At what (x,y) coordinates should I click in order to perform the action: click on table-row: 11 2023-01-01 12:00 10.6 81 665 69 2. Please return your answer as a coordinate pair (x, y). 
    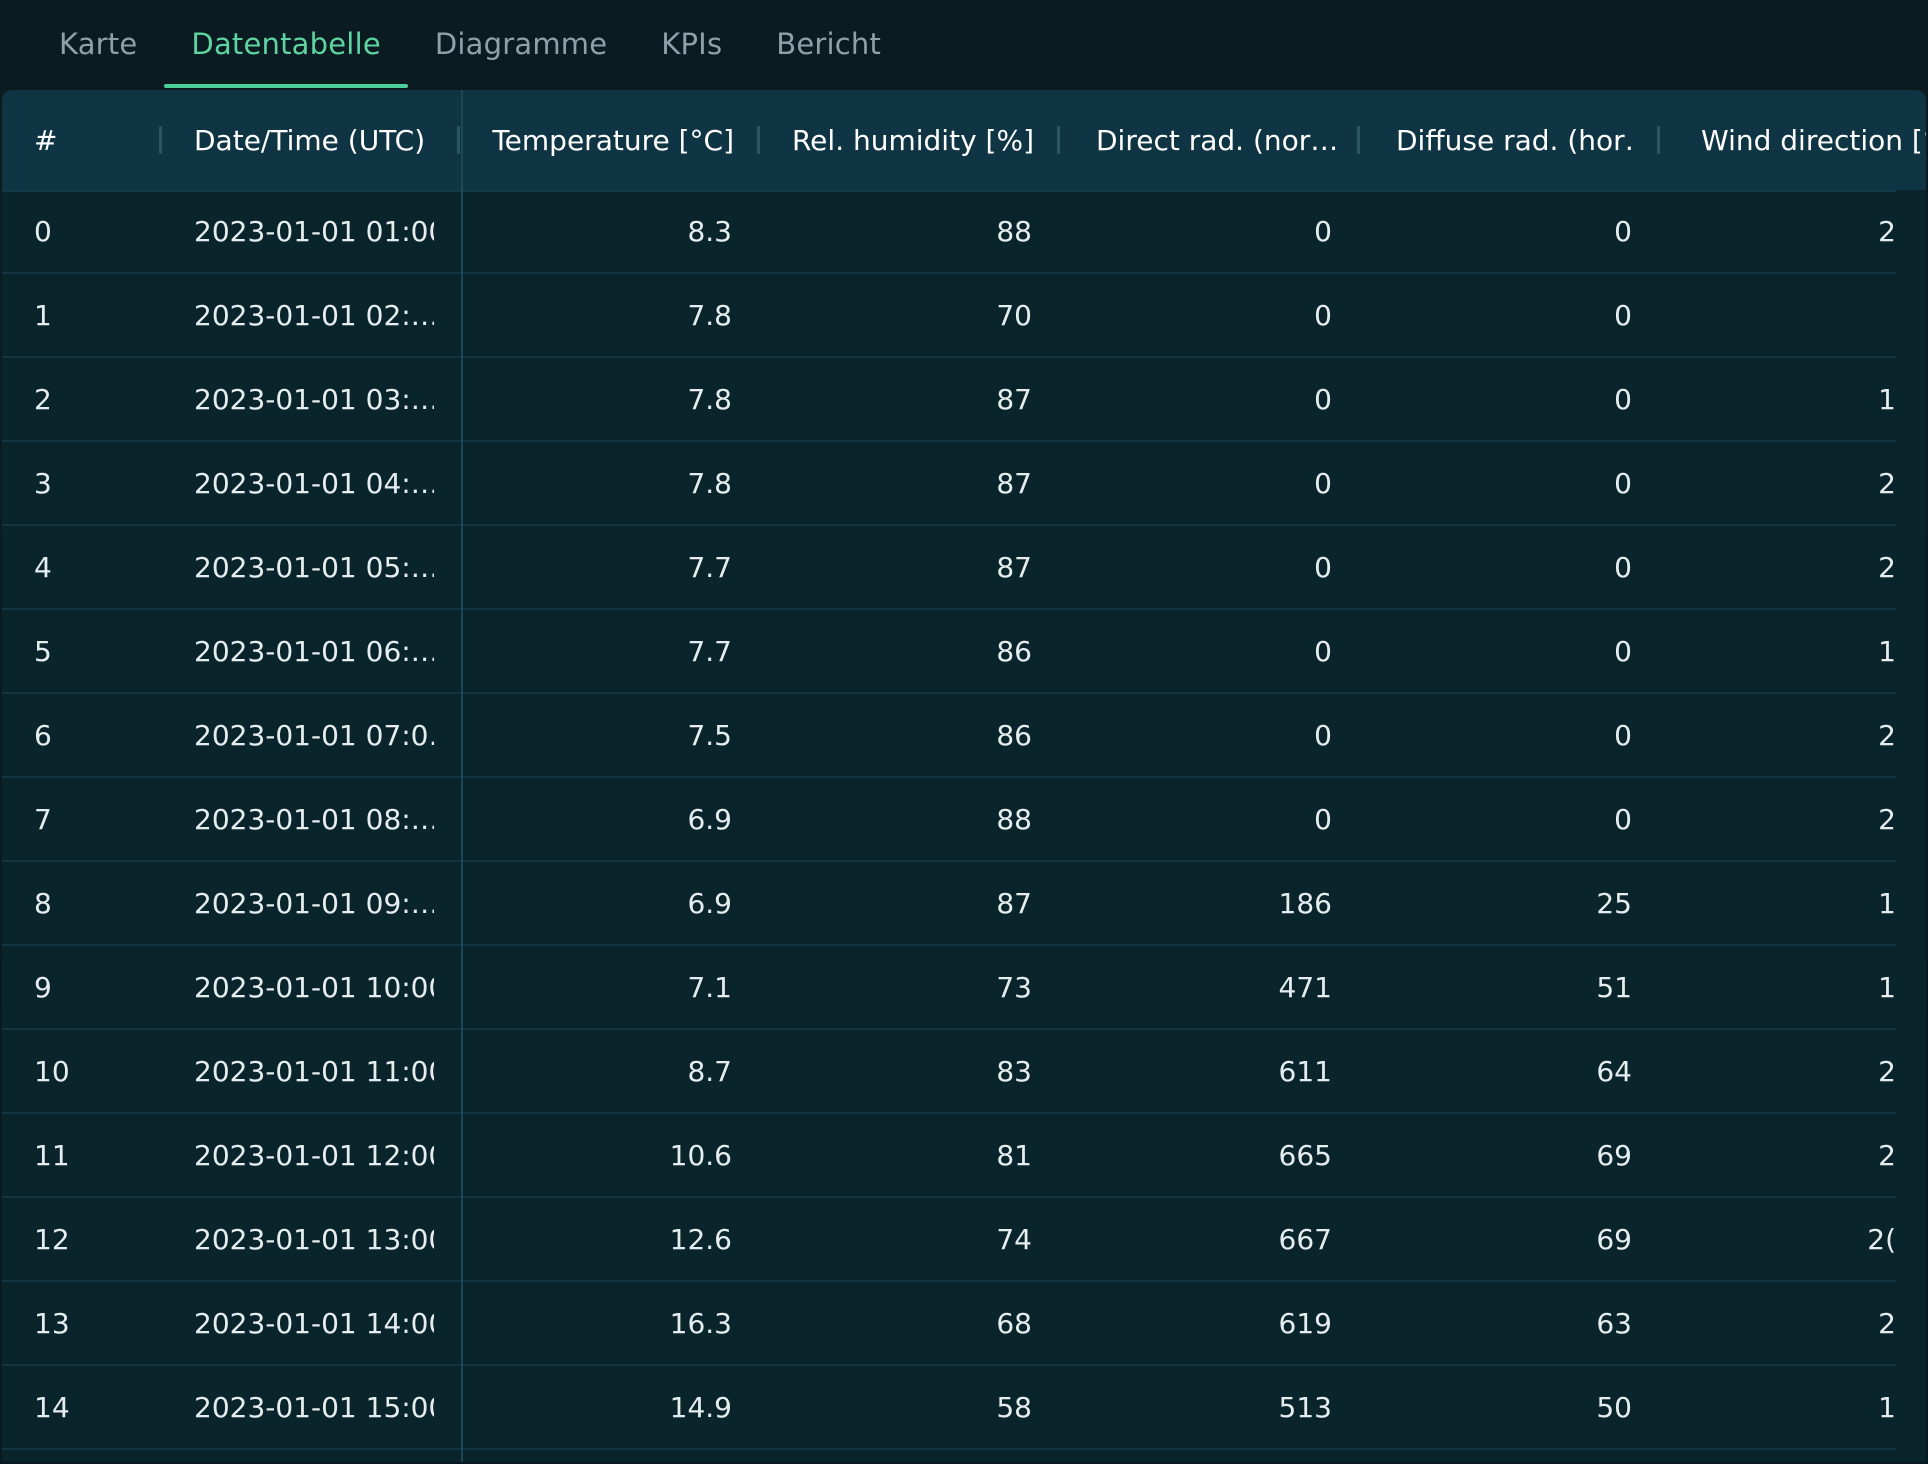
    Looking at the image, I should click on (949, 1156).